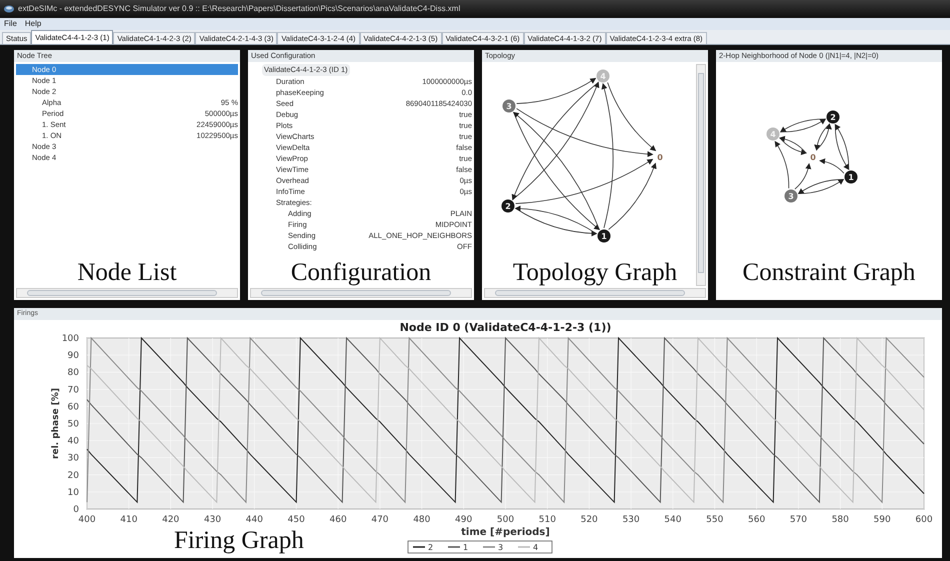 This screenshot has width=950, height=561. Describe the element at coordinates (673, 520) in the screenshot. I see `tick-label: 540` at that location.